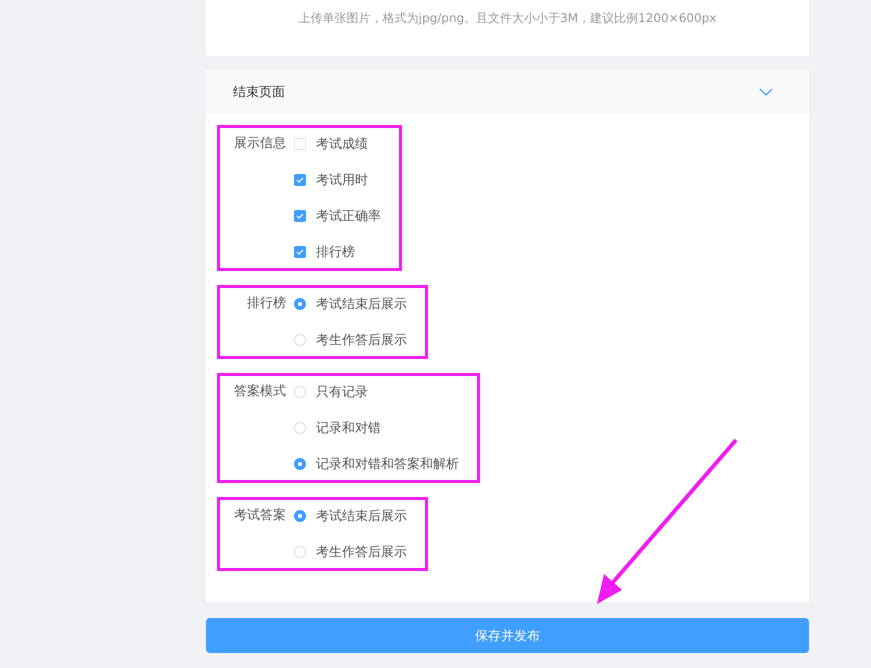  What do you see at coordinates (259, 516) in the screenshot?
I see `field-label: 考试答案` at bounding box center [259, 516].